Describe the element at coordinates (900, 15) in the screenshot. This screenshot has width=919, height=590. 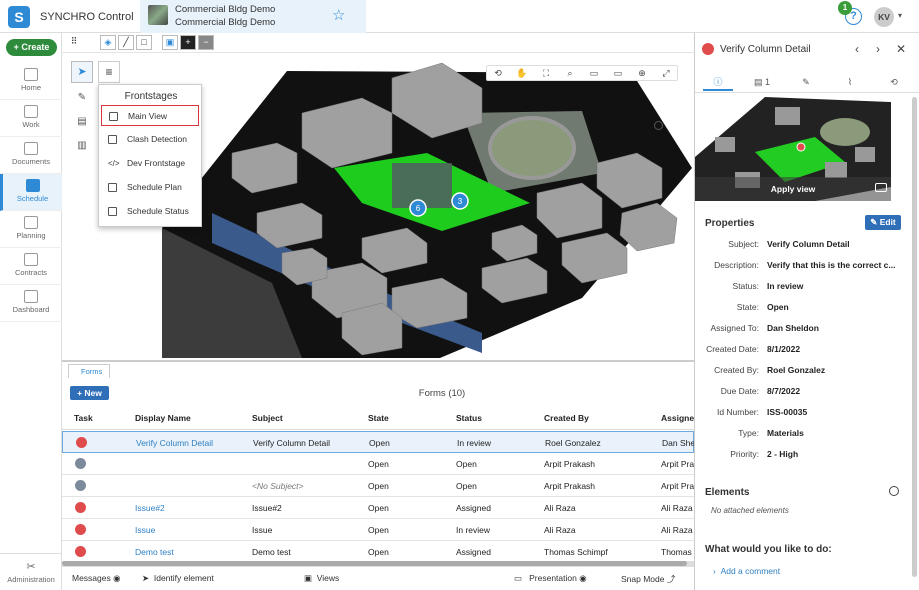
I see `chevron-down-icon: ▾` at that location.